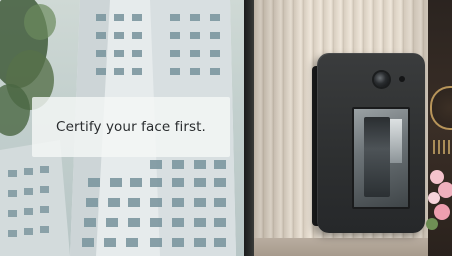  I want to click on flower-arrangement, so click(439, 202).